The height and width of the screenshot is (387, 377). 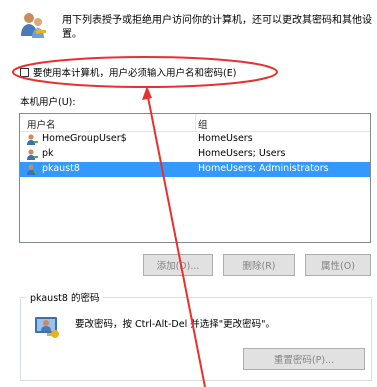 What do you see at coordinates (203, 124) in the screenshot?
I see `column-header-group: 组` at bounding box center [203, 124].